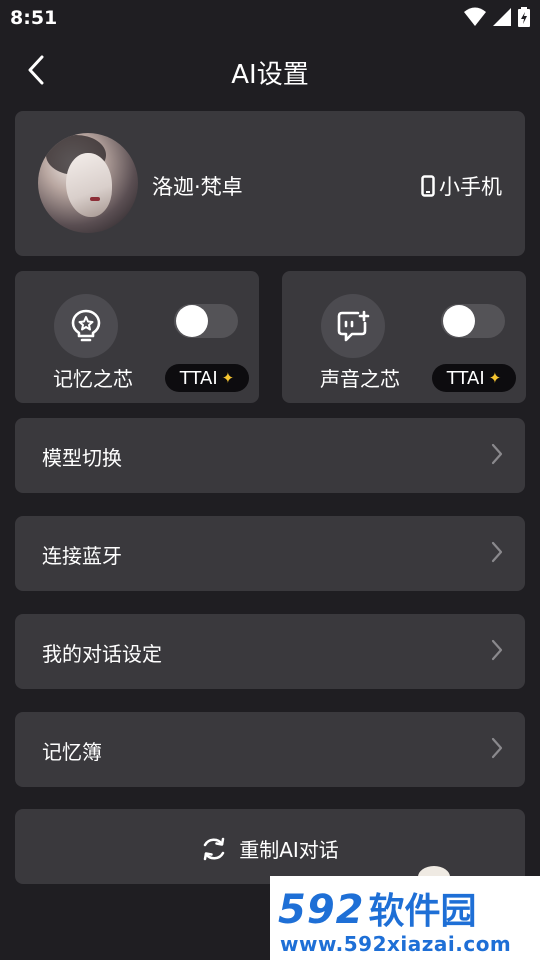 The height and width of the screenshot is (960, 540). Describe the element at coordinates (82, 556) in the screenshot. I see `menu-item-label: 连接蓝牙` at that location.